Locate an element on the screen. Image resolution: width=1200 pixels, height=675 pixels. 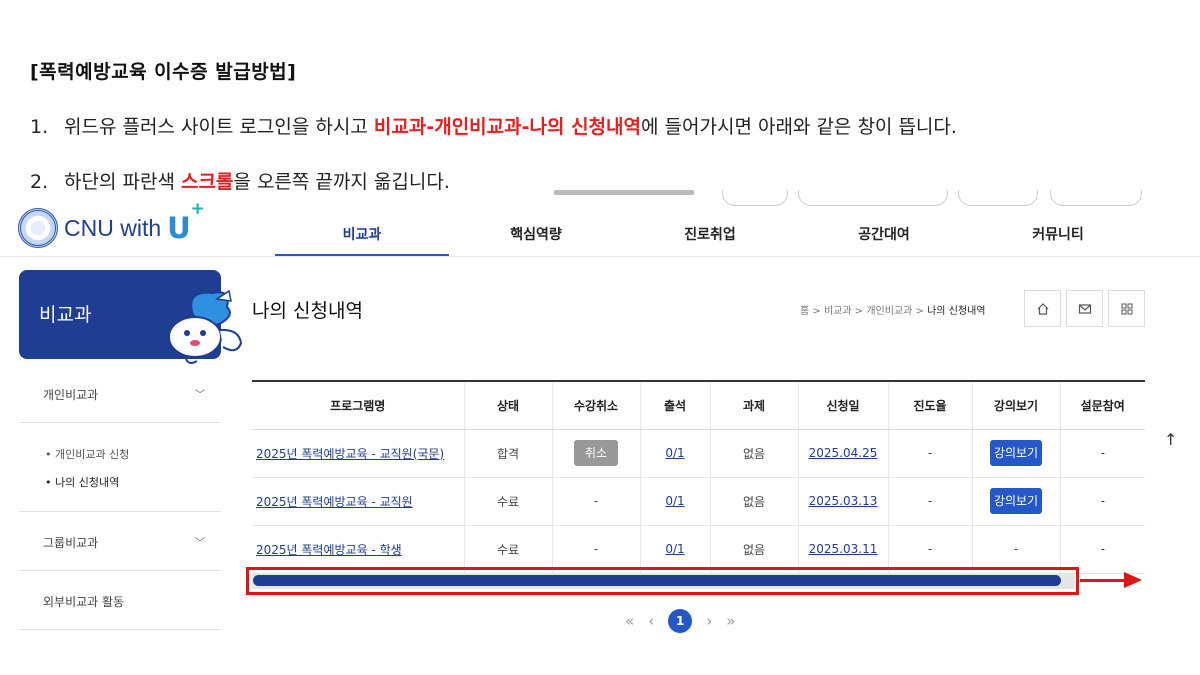
top-utility-bar is located at coordinates (845, 198).